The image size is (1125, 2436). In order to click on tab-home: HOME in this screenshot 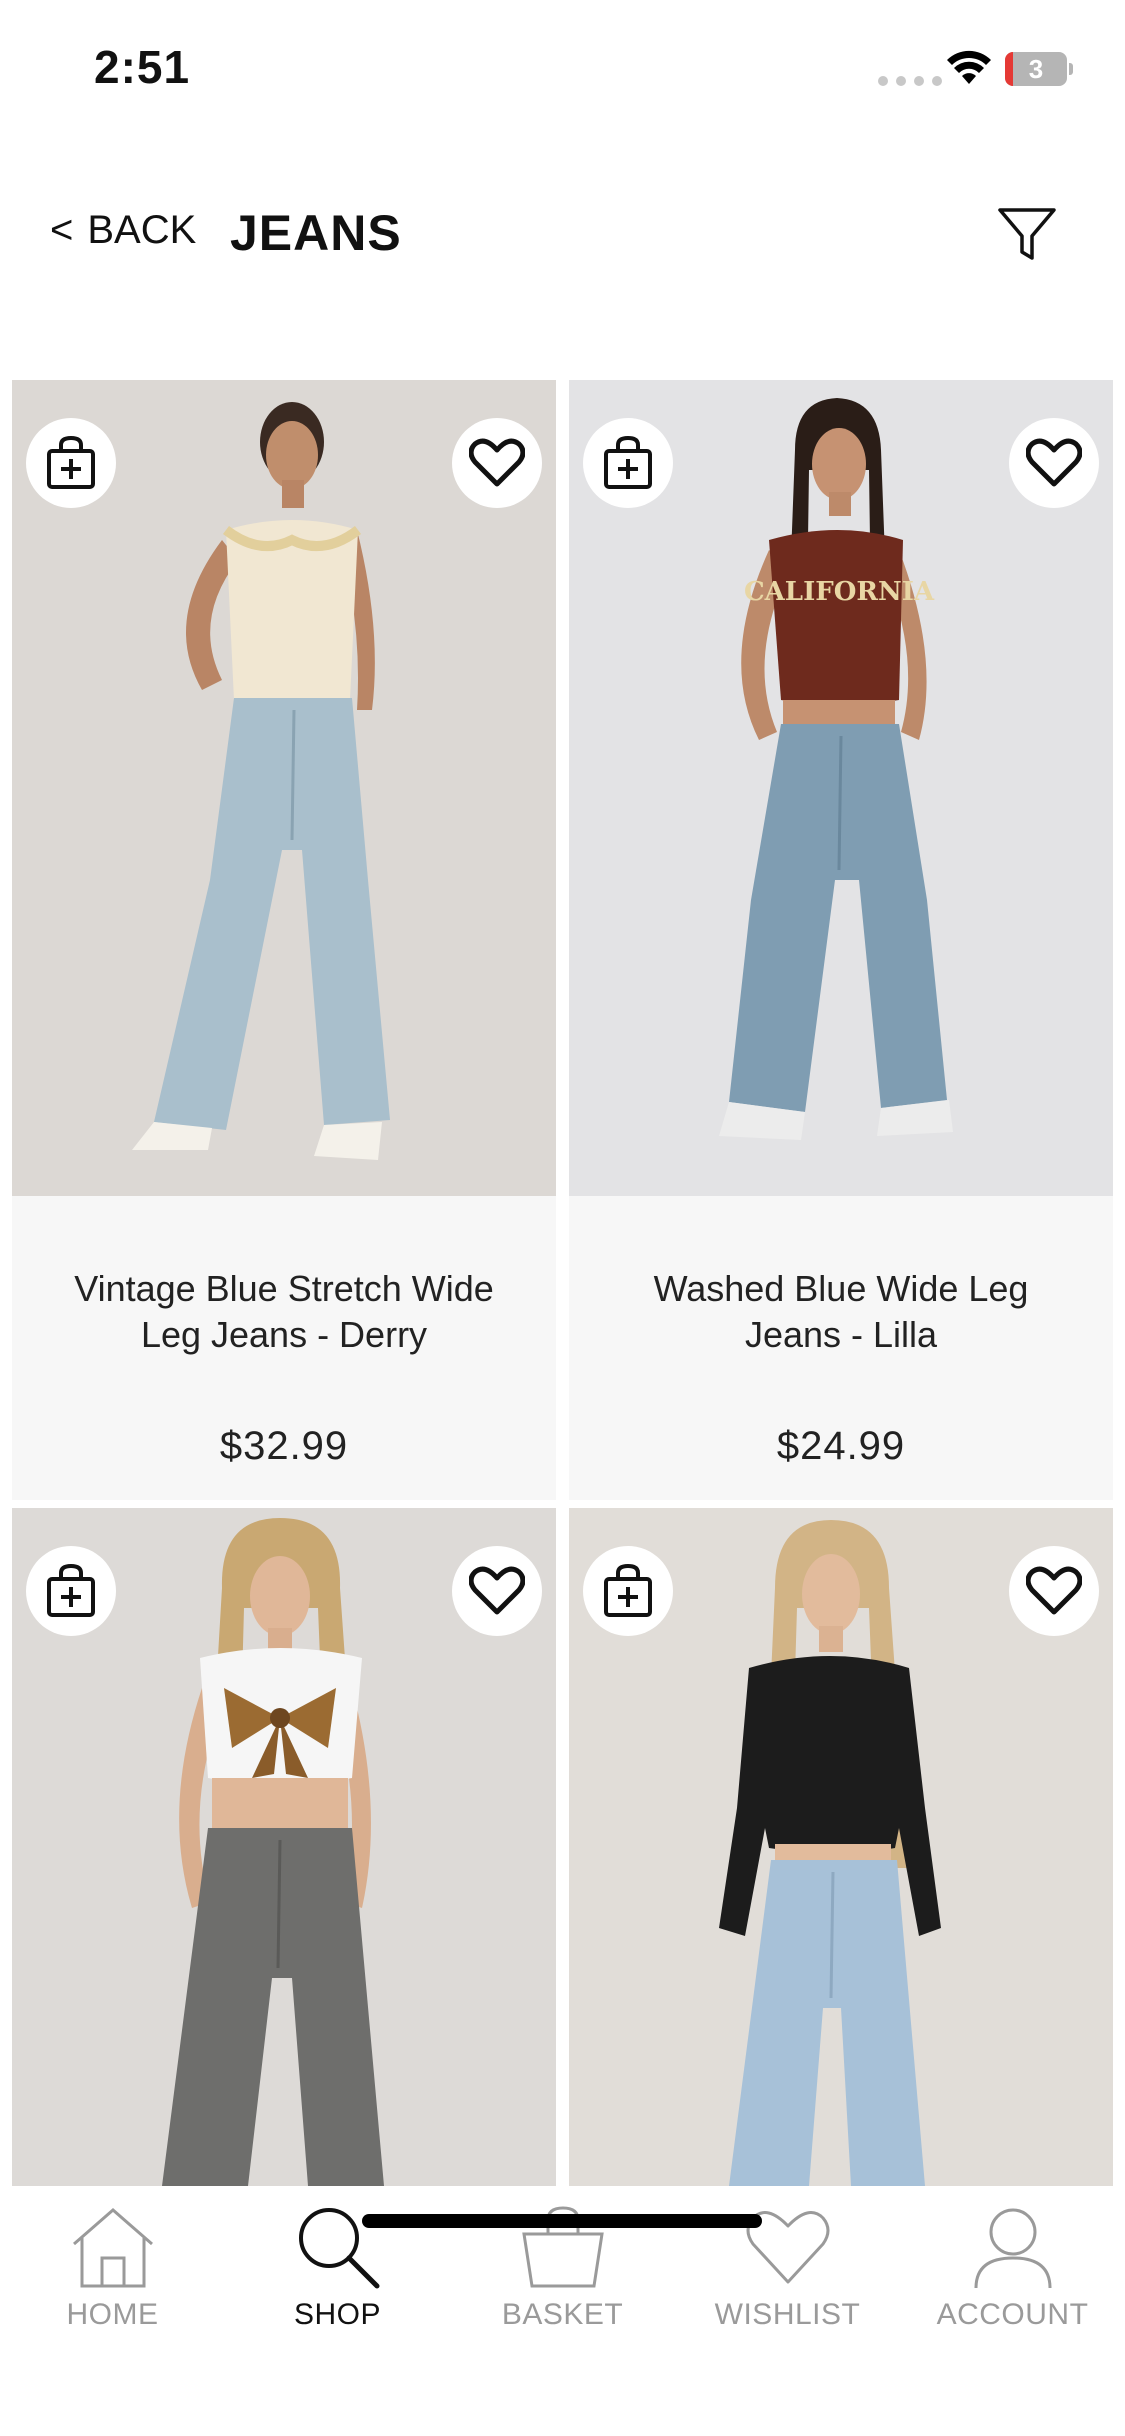, I will do `click(112, 2277)`.